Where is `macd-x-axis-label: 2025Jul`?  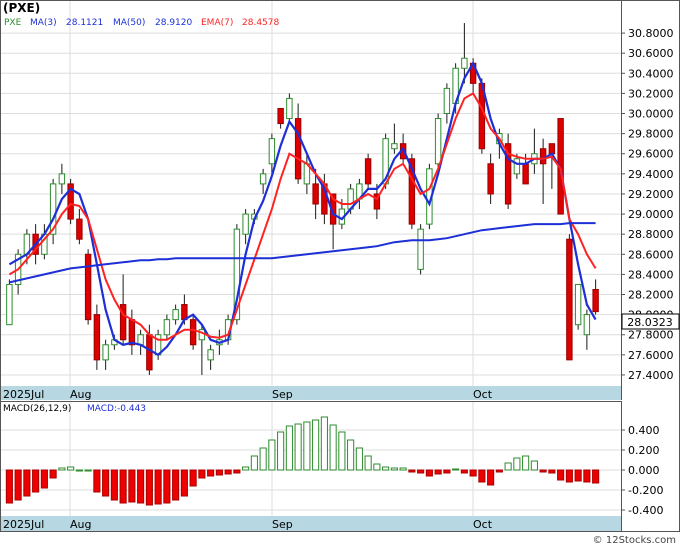
macd-x-axis-label: 2025Jul is located at coordinates (23, 524).